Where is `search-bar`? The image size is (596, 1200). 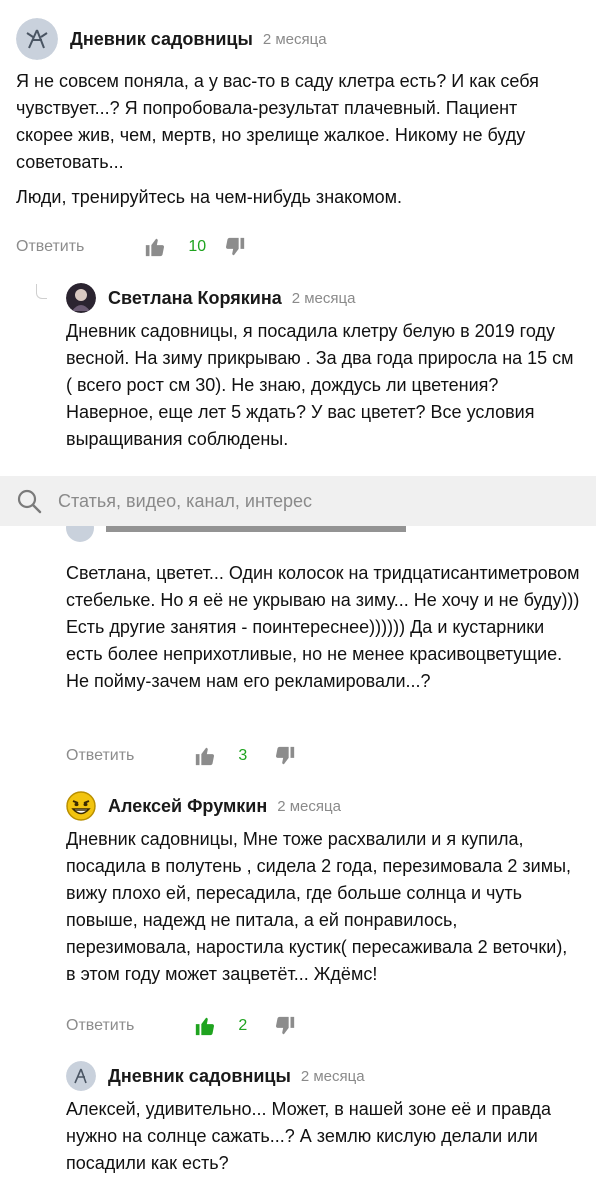
search-bar is located at coordinates (298, 501).